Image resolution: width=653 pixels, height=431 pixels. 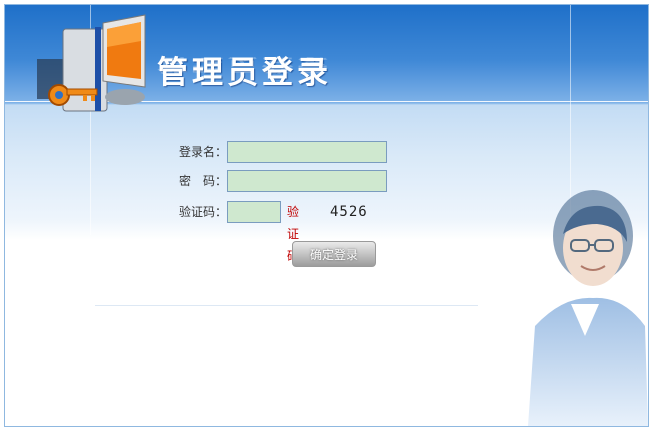 What do you see at coordinates (91, 63) in the screenshot?
I see `key-computer-icon` at bounding box center [91, 63].